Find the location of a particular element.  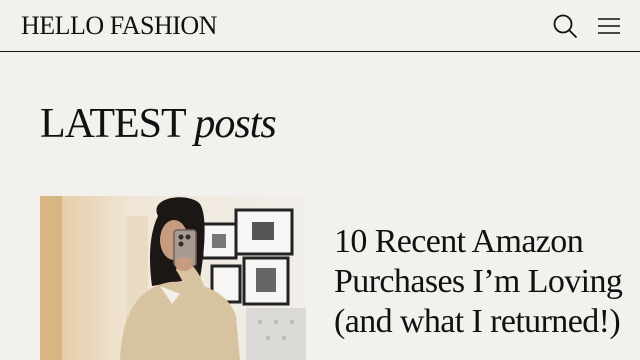

menu-button is located at coordinates (609, 26).